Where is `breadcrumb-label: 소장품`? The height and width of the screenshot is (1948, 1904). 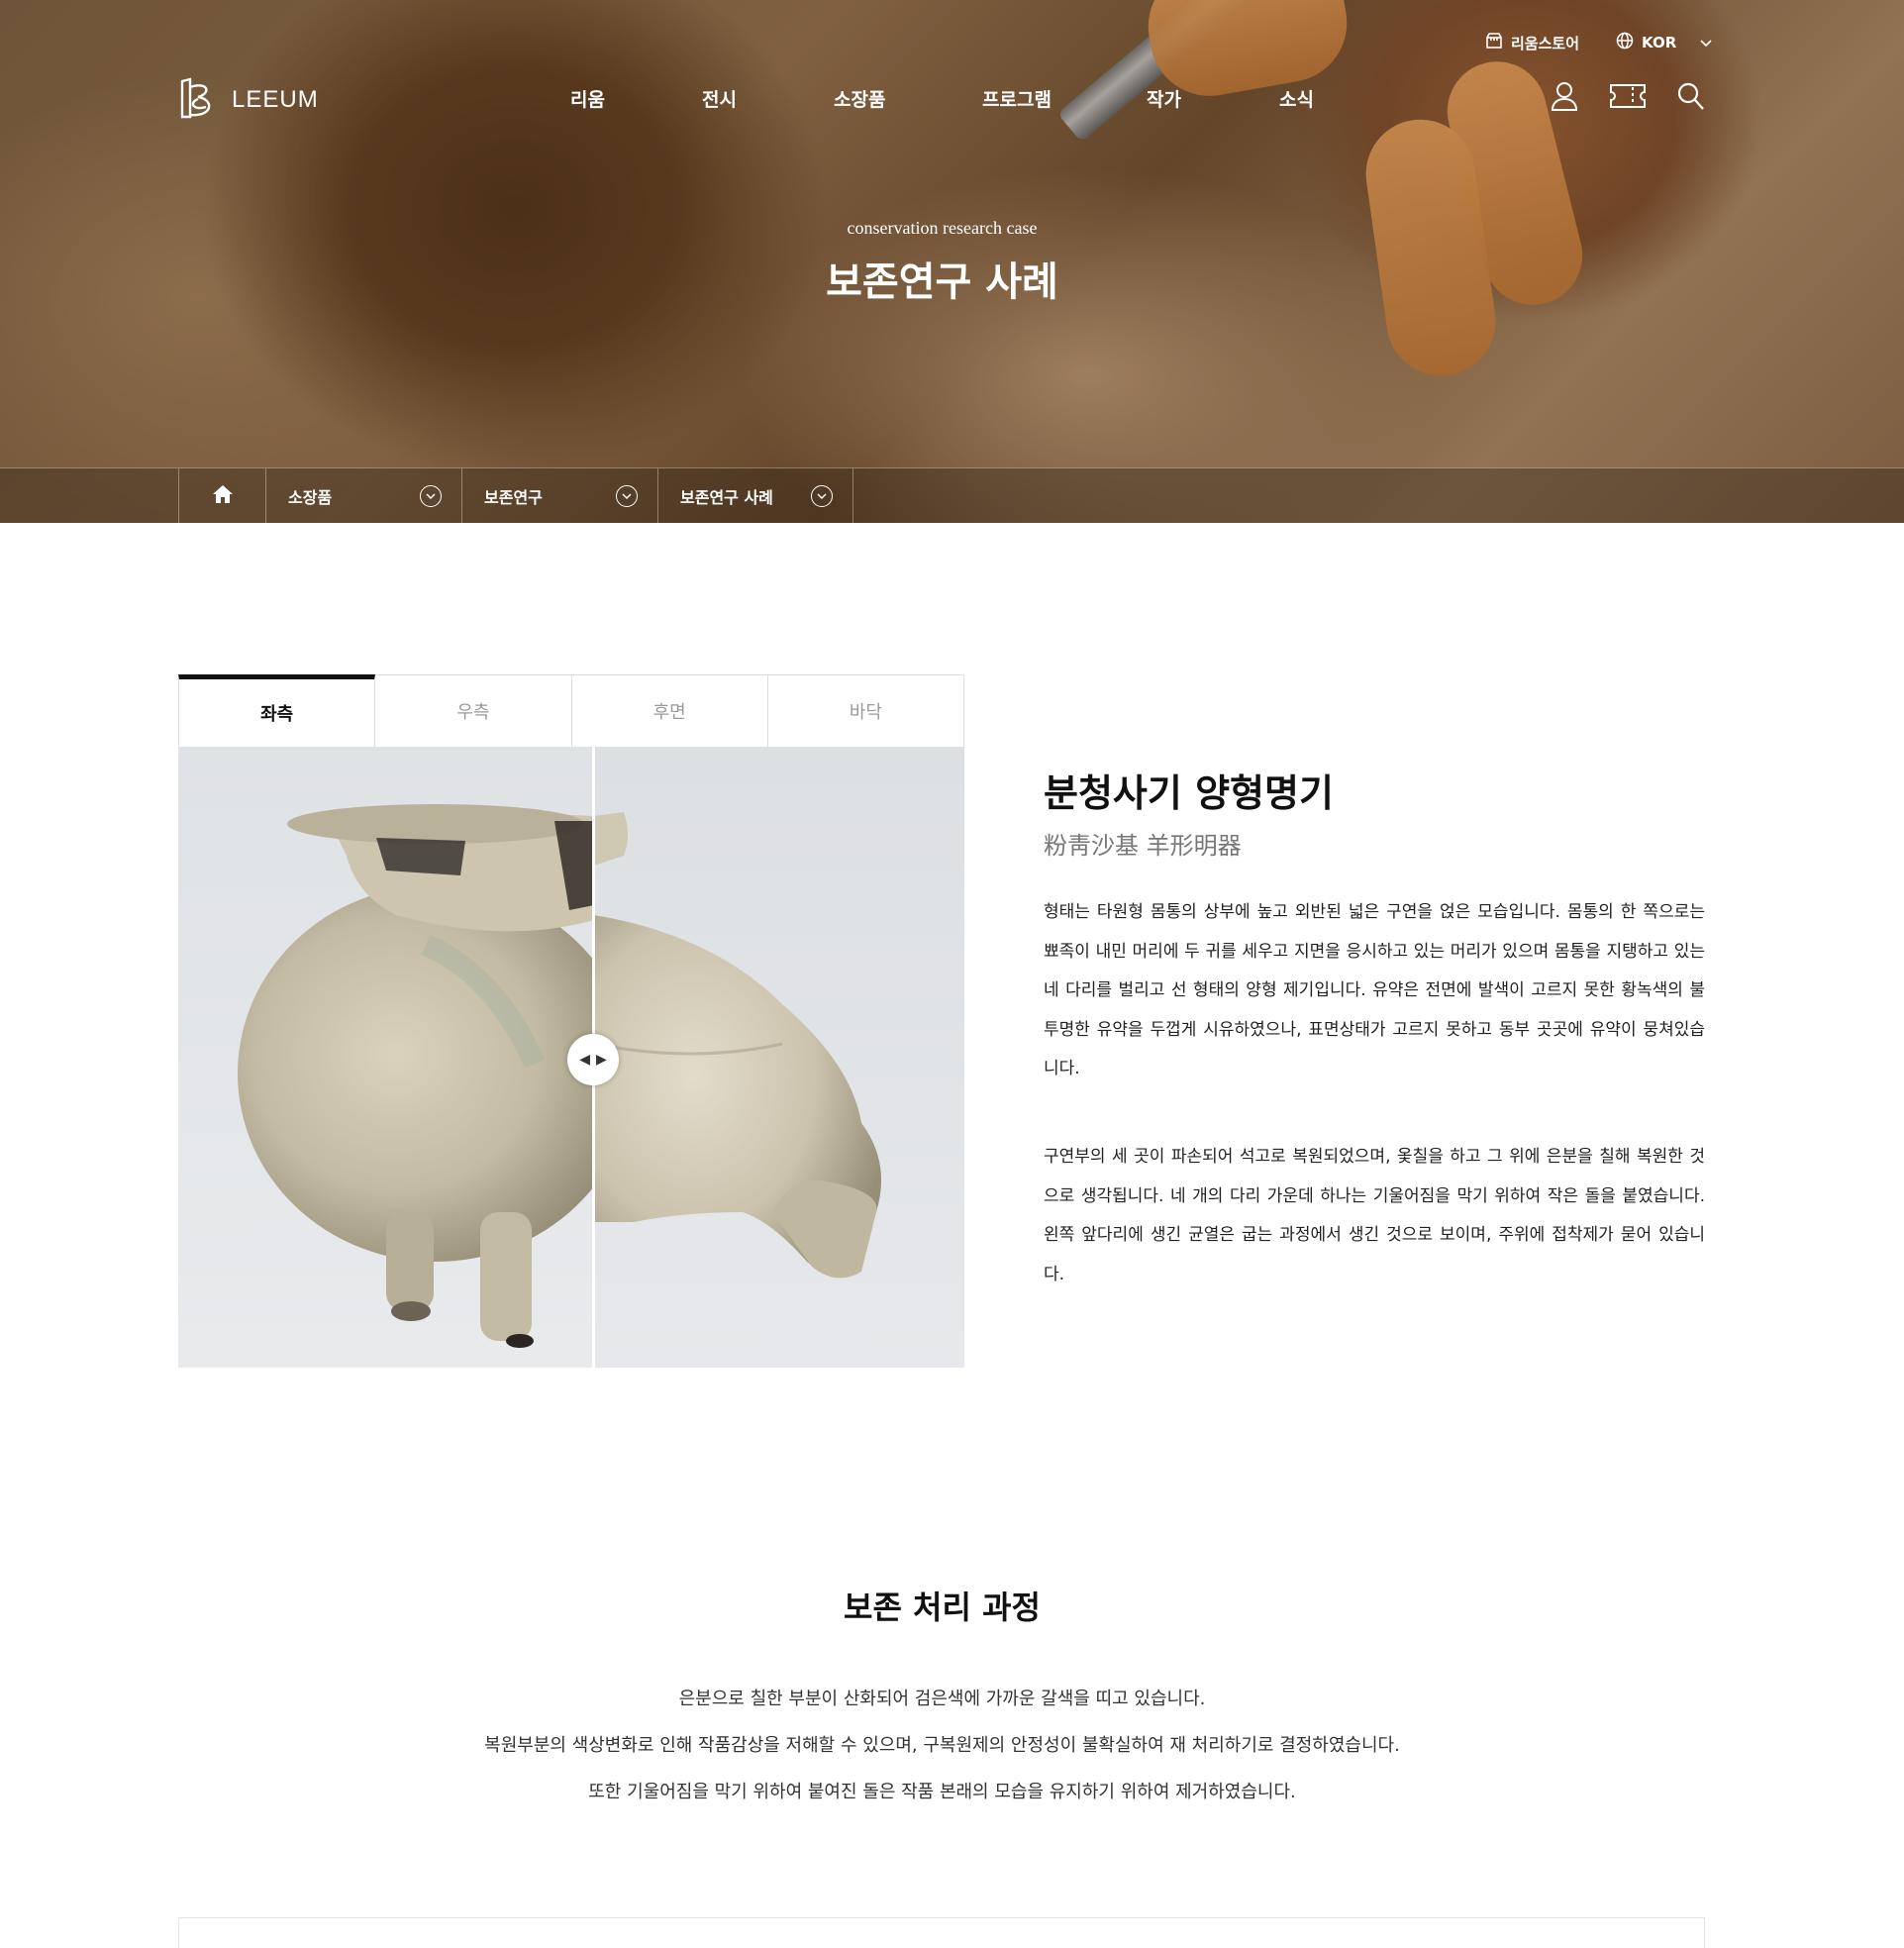 breadcrumb-label: 소장품 is located at coordinates (310, 498).